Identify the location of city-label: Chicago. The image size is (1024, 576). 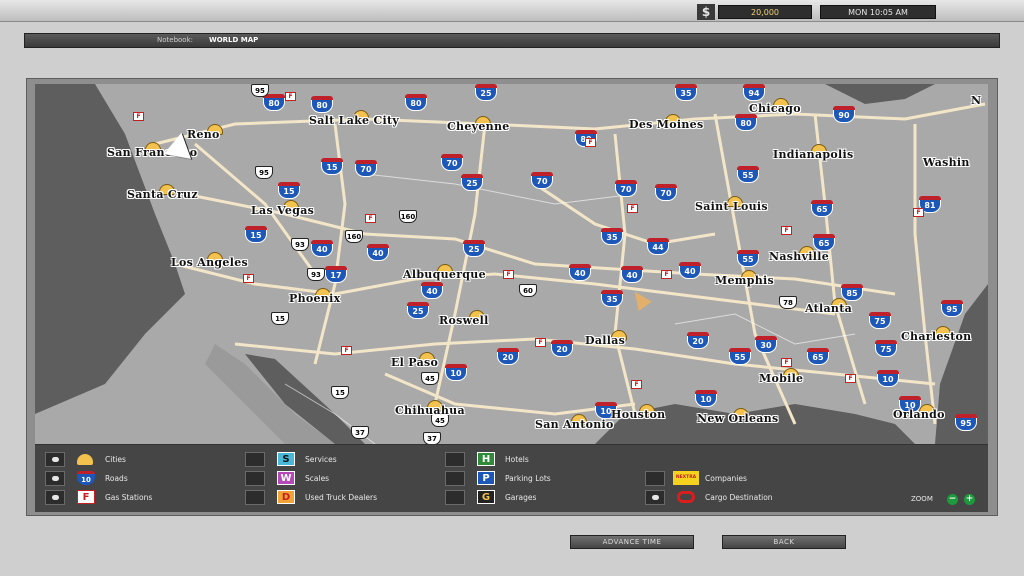
(775, 108).